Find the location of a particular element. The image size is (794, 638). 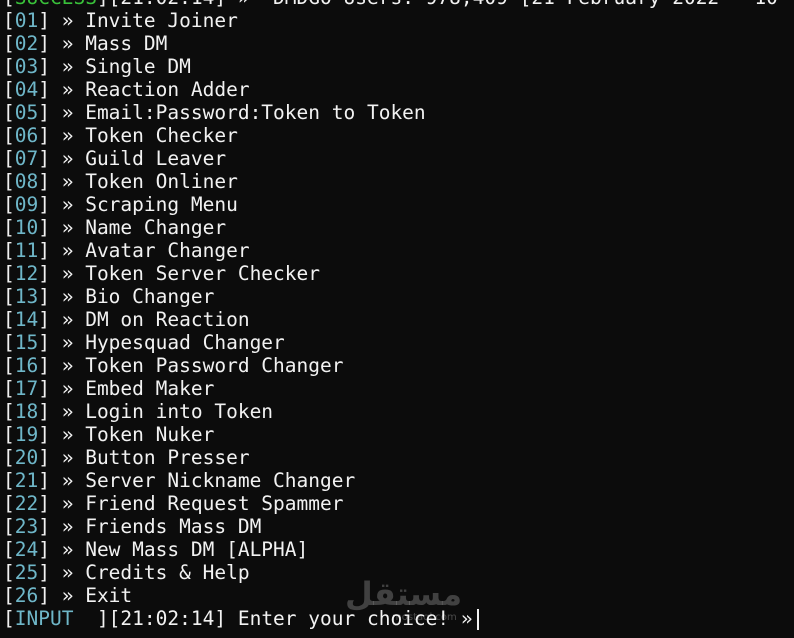

menu-item-number: 16 is located at coordinates (26, 365).